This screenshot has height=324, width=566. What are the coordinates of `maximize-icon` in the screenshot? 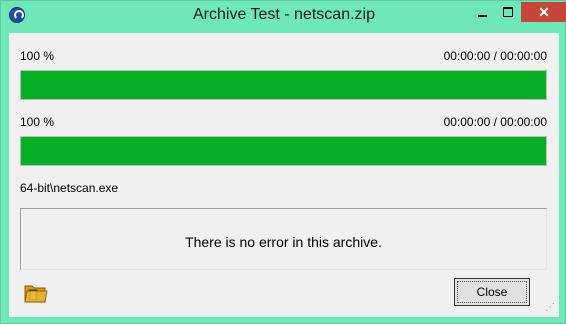 It's located at (508, 12).